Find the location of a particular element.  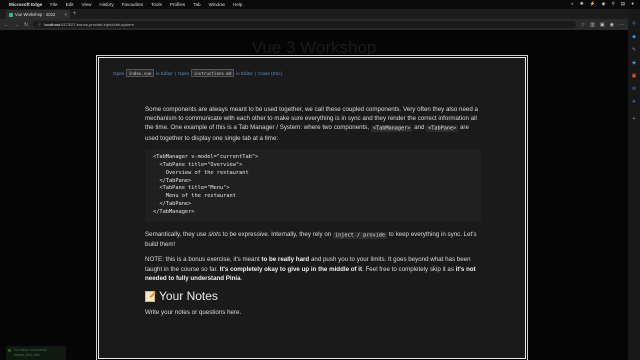

notes-placeholder: Write your notes or questions here. is located at coordinates (313, 312).